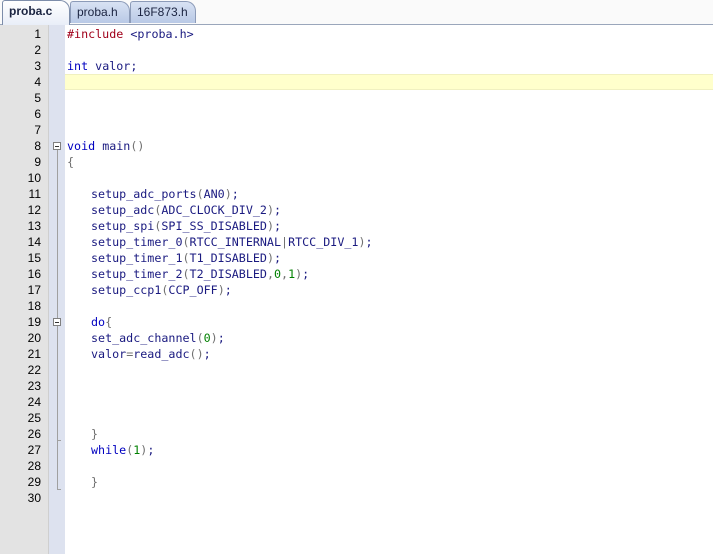  Describe the element at coordinates (356, 194) in the screenshot. I see `code-line: 11 setup_adc_ports(AN0);` at that location.